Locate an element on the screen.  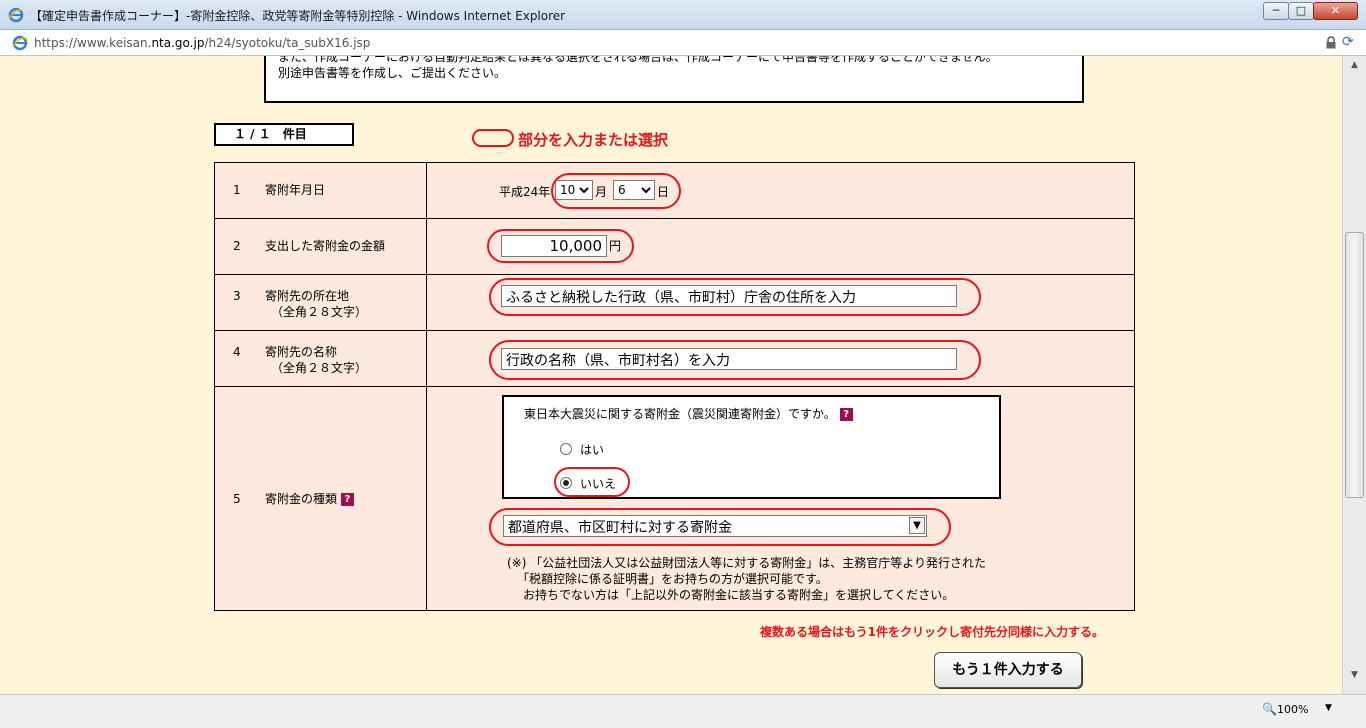
row-label-text: 寄附金の種類 is located at coordinates (301, 499).